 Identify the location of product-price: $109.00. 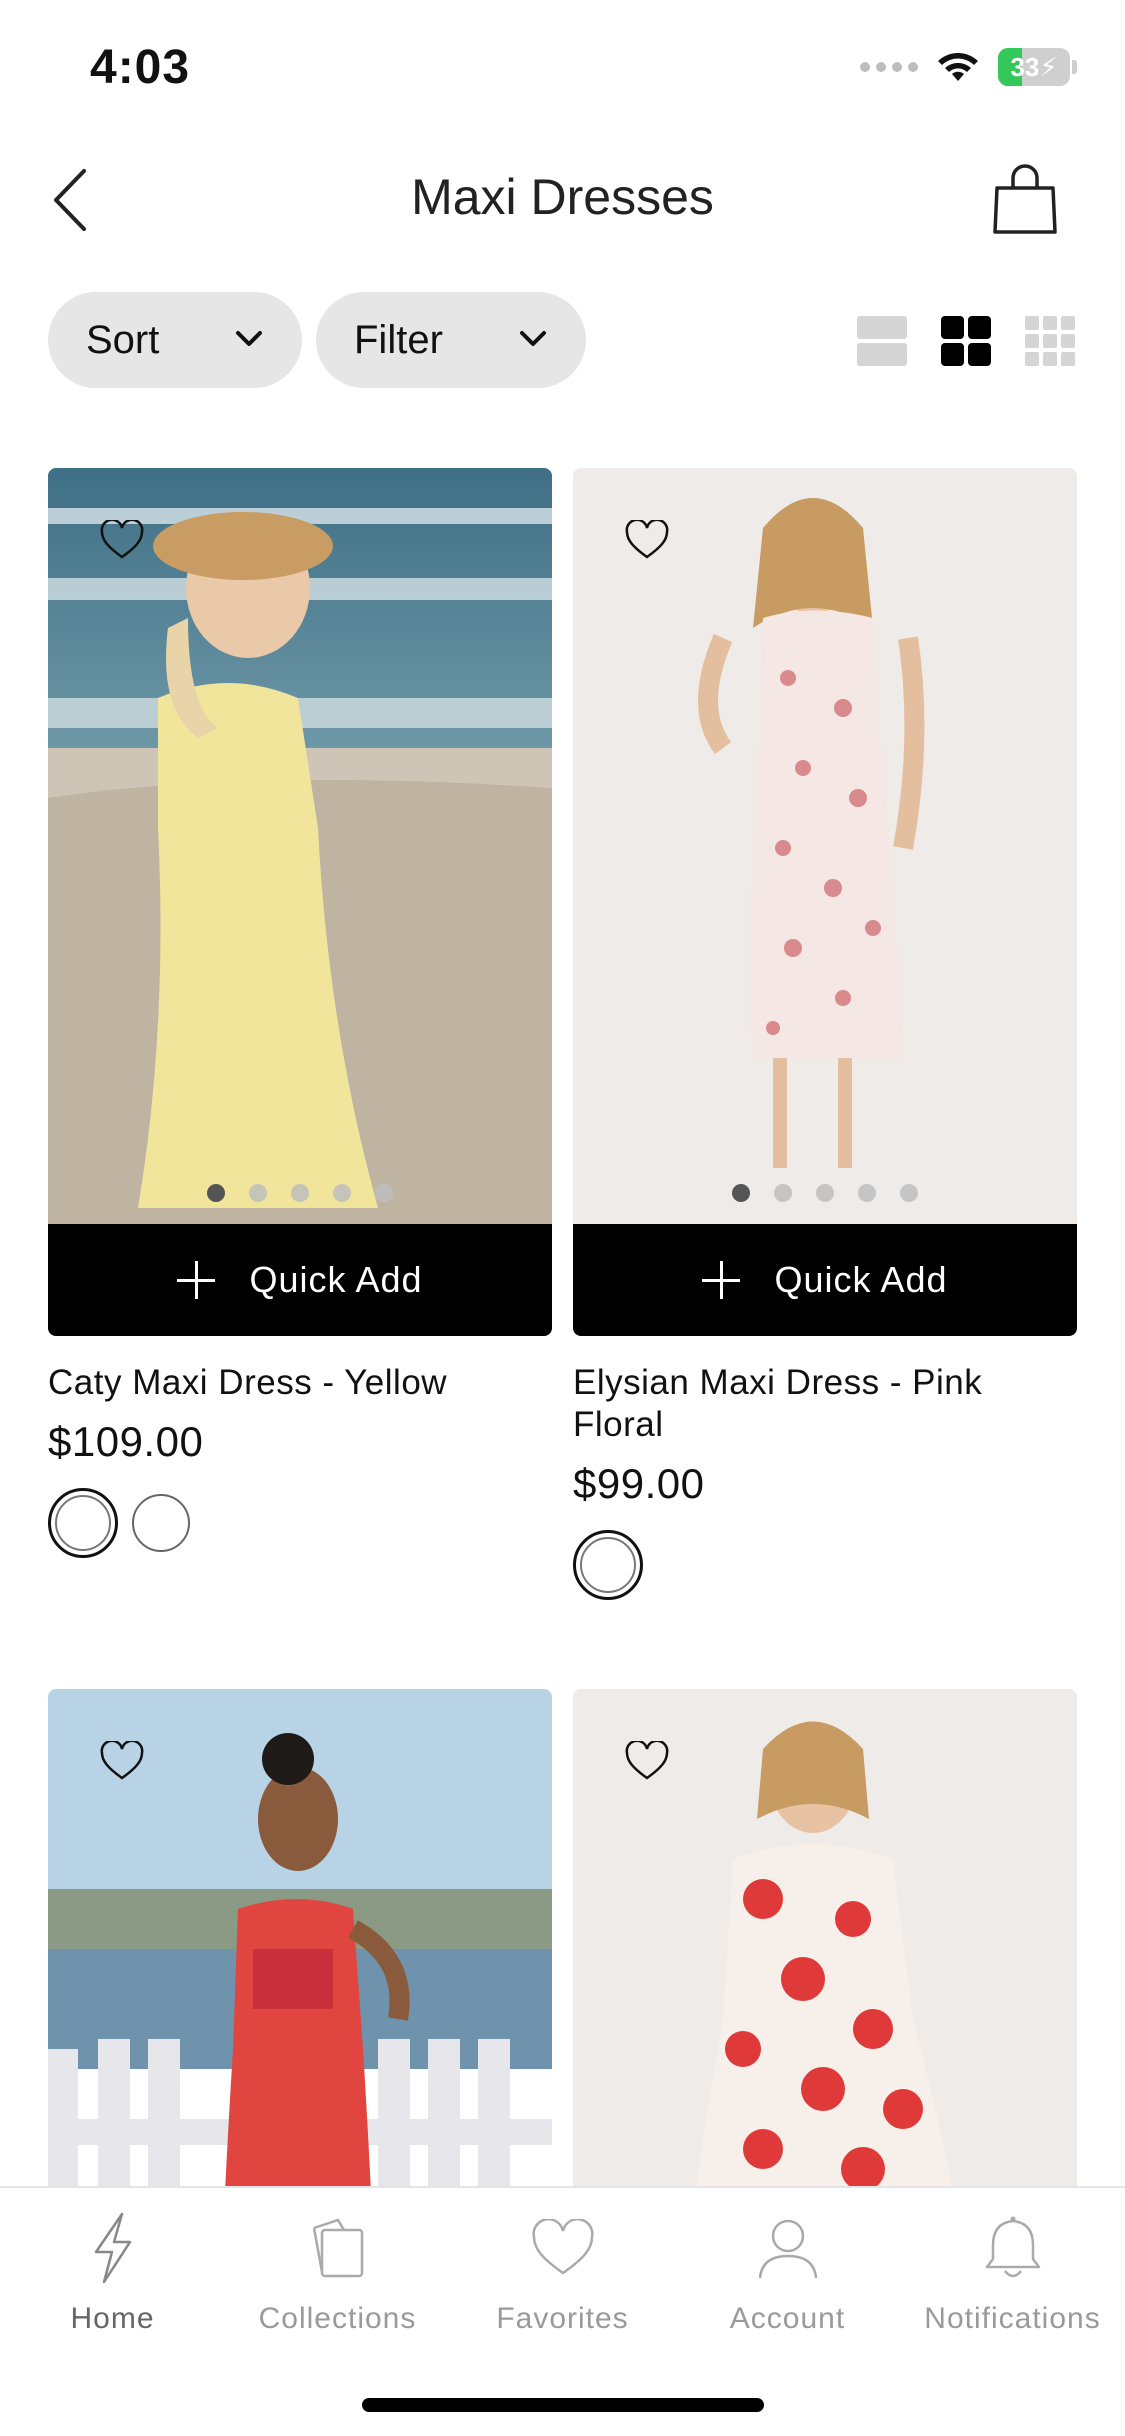
(126, 1441).